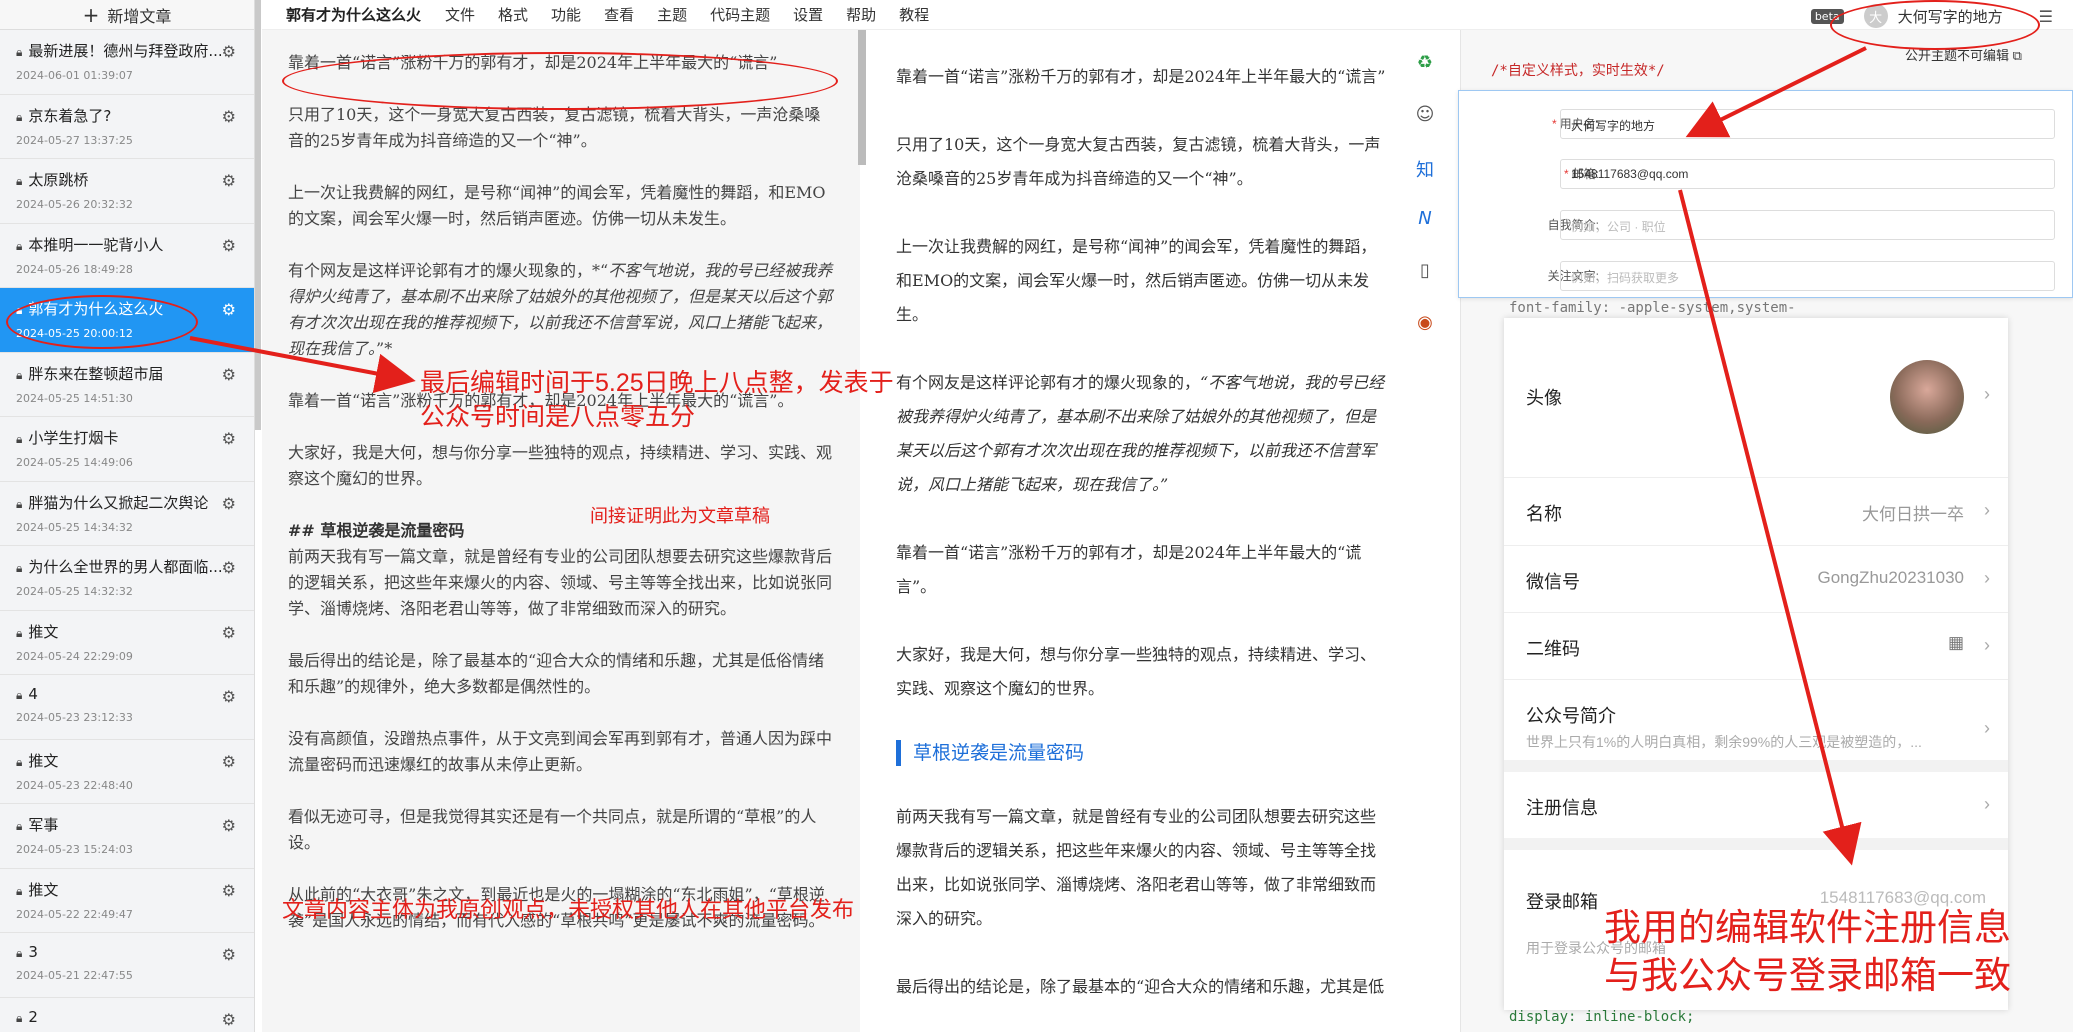  Describe the element at coordinates (1807, 952) in the screenshot. I see `annotation-email-match: 我用的编辑软件注册信息 与我公众号登录邮箱一致` at that location.